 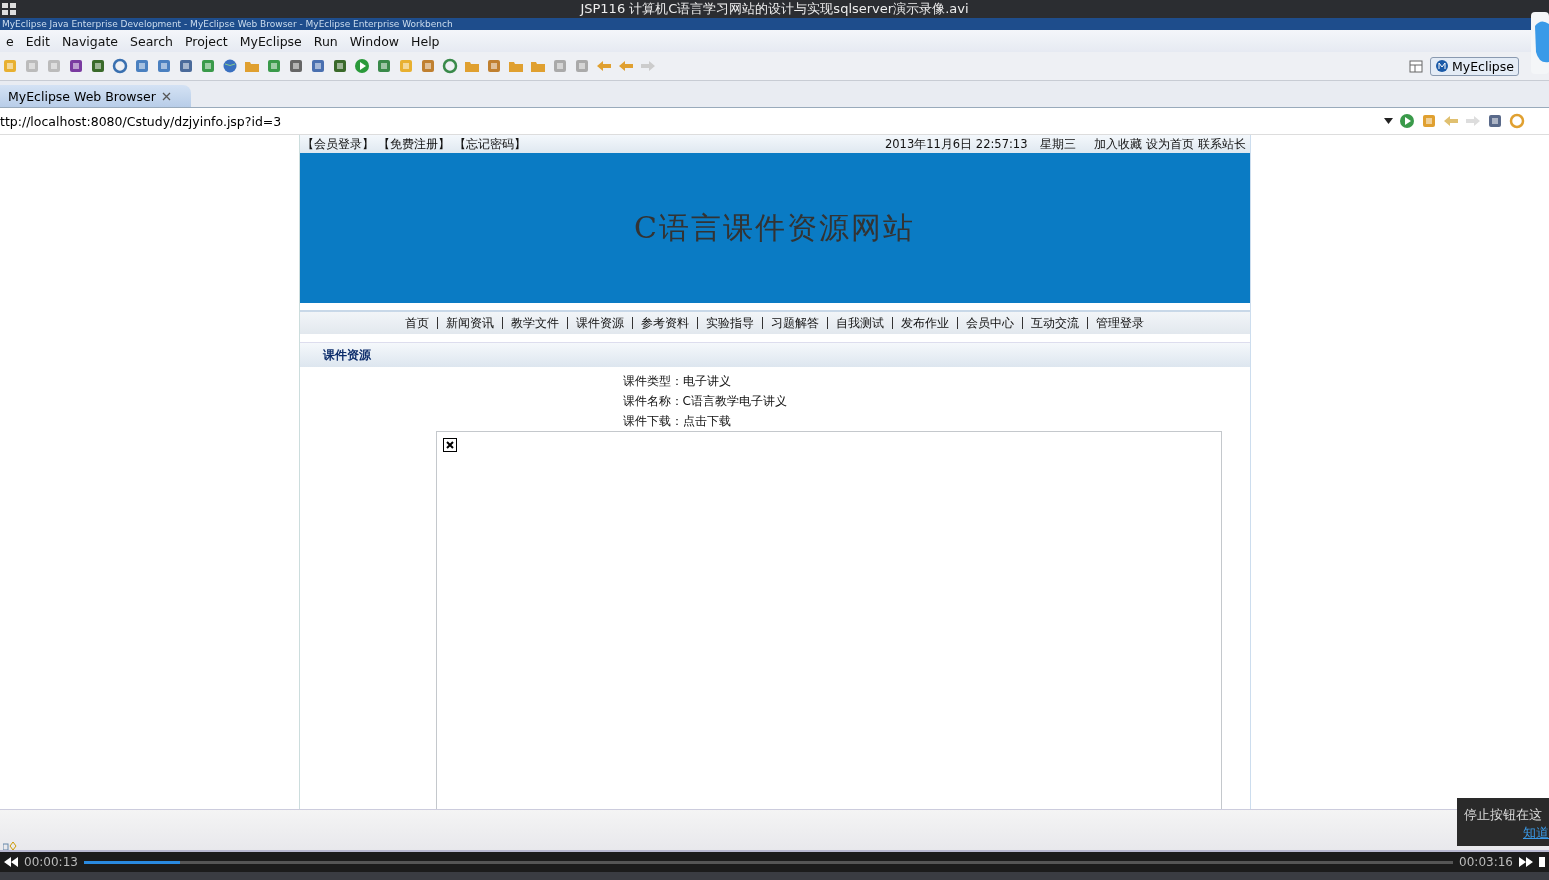 What do you see at coordinates (676, 381) in the screenshot?
I see `detail-line: 课件类型：电子讲义` at bounding box center [676, 381].